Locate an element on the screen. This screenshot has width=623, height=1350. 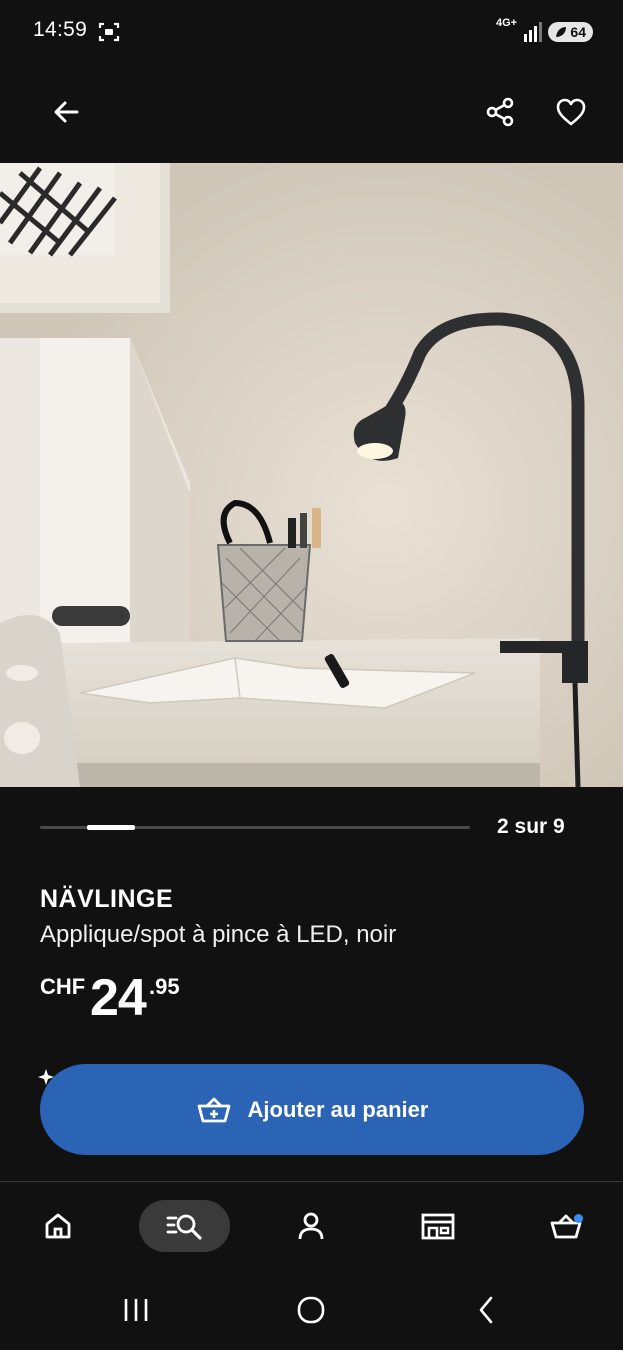
share-button is located at coordinates (500, 112).